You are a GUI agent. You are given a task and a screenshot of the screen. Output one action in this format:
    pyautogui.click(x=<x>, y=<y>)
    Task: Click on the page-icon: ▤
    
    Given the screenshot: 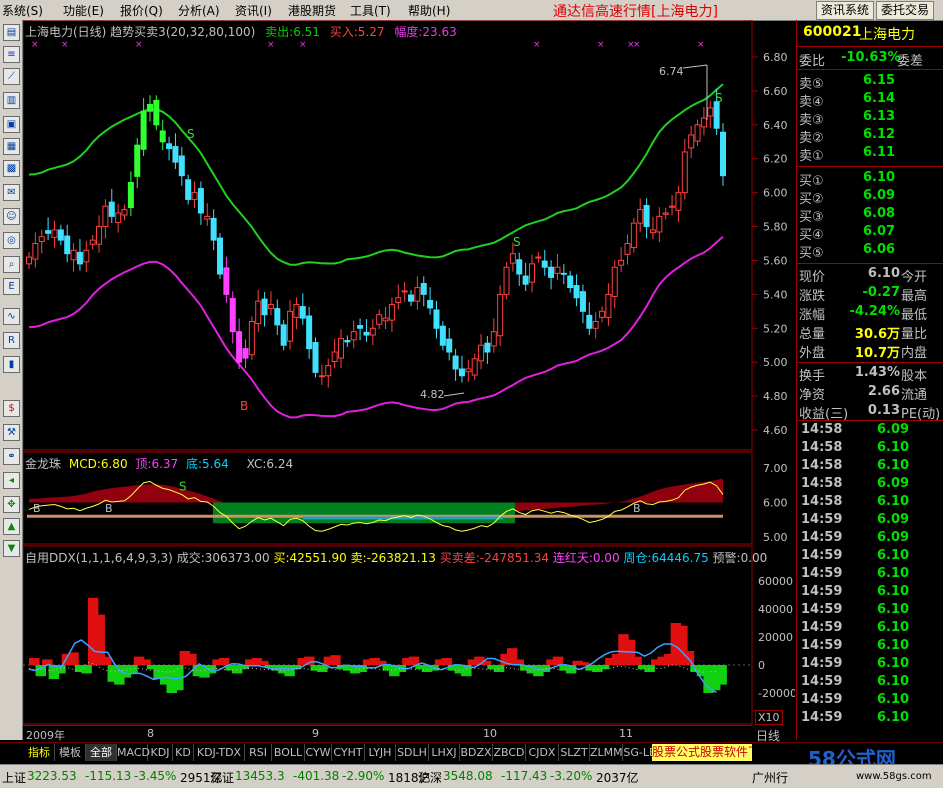 What is the action you would take?
    pyautogui.click(x=11, y=32)
    